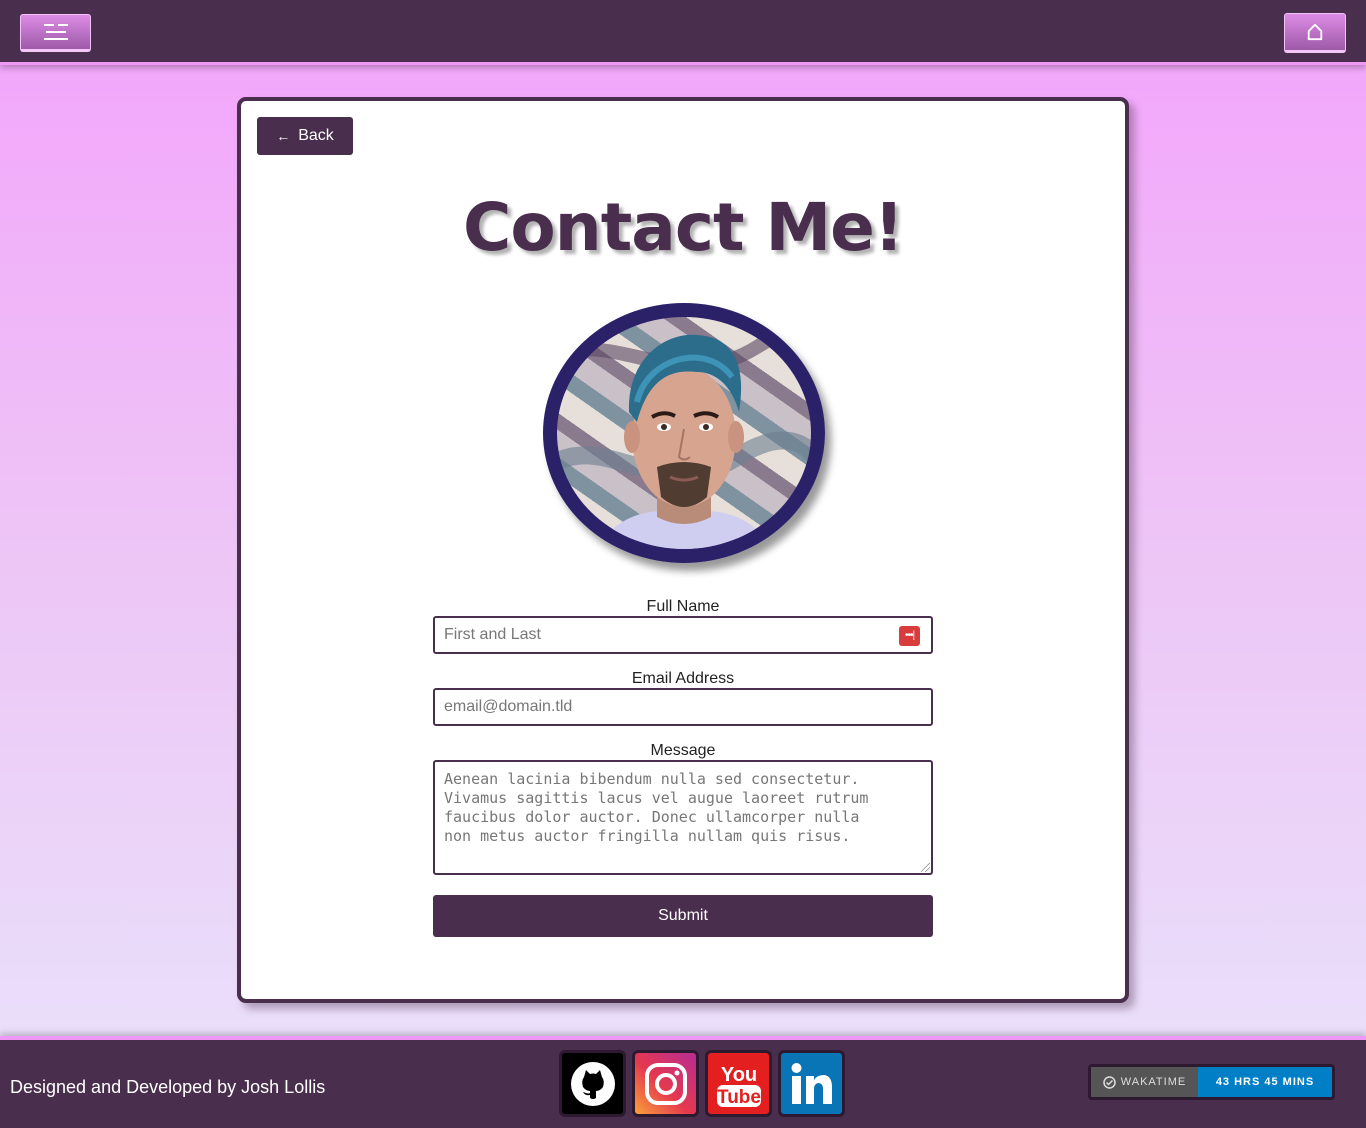 The height and width of the screenshot is (1128, 1366). I want to click on full-name-placeholder: First and Last, so click(492, 634).